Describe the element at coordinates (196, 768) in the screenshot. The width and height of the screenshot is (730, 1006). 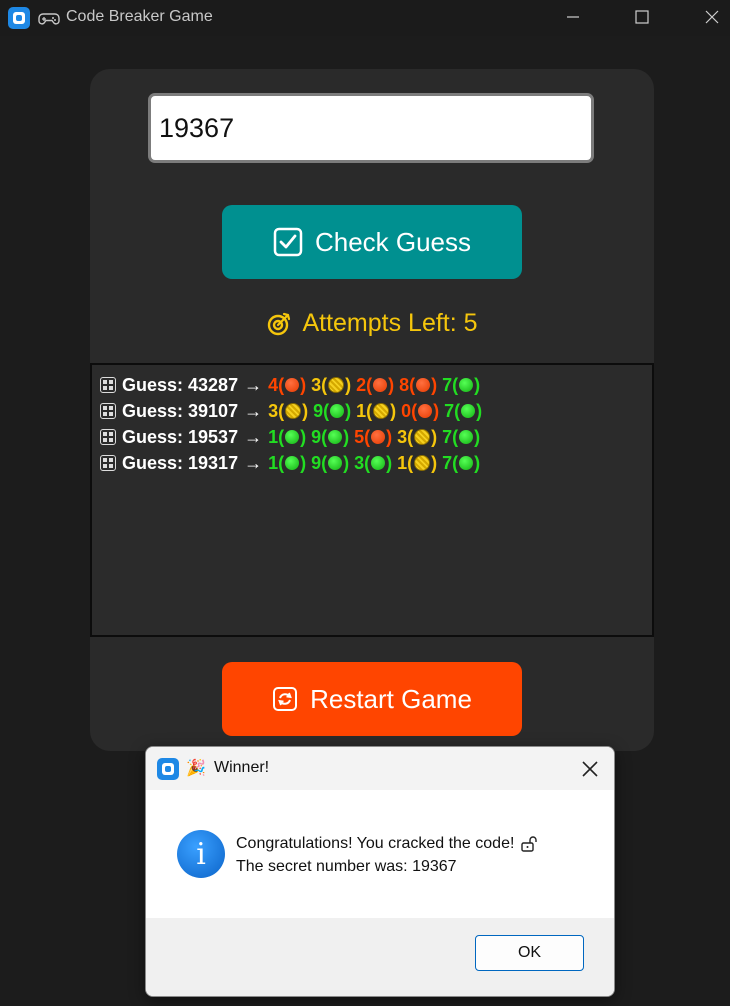
I see `party-popper-icon: 🎉` at that location.